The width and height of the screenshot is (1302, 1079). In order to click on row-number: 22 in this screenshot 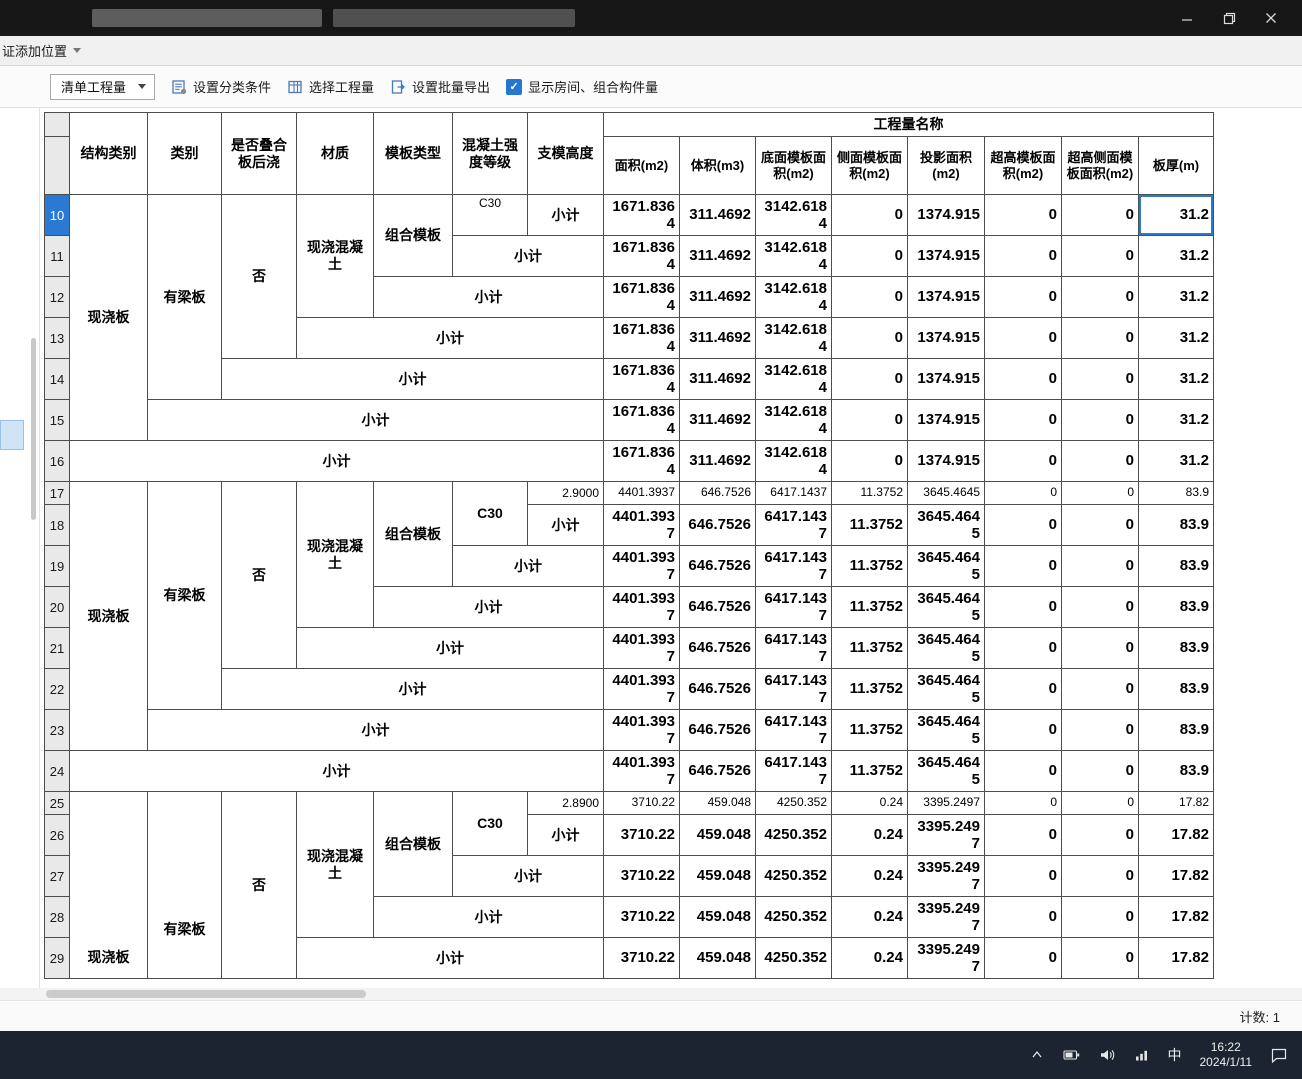, I will do `click(57, 689)`.